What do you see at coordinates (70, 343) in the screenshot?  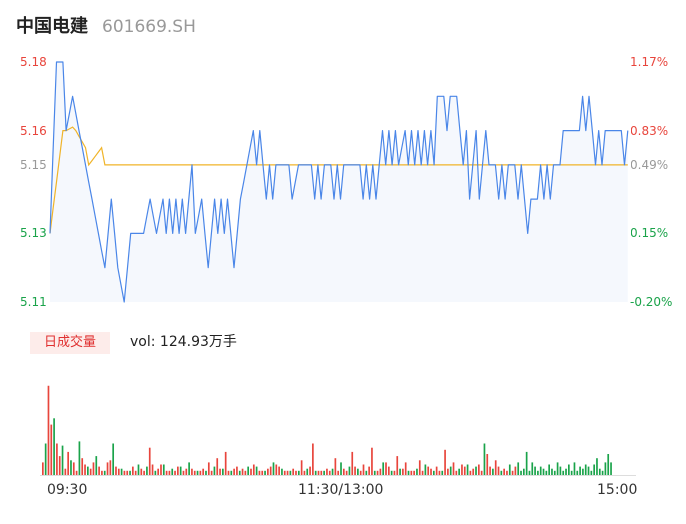 I see `volume-tab: 日成交量` at bounding box center [70, 343].